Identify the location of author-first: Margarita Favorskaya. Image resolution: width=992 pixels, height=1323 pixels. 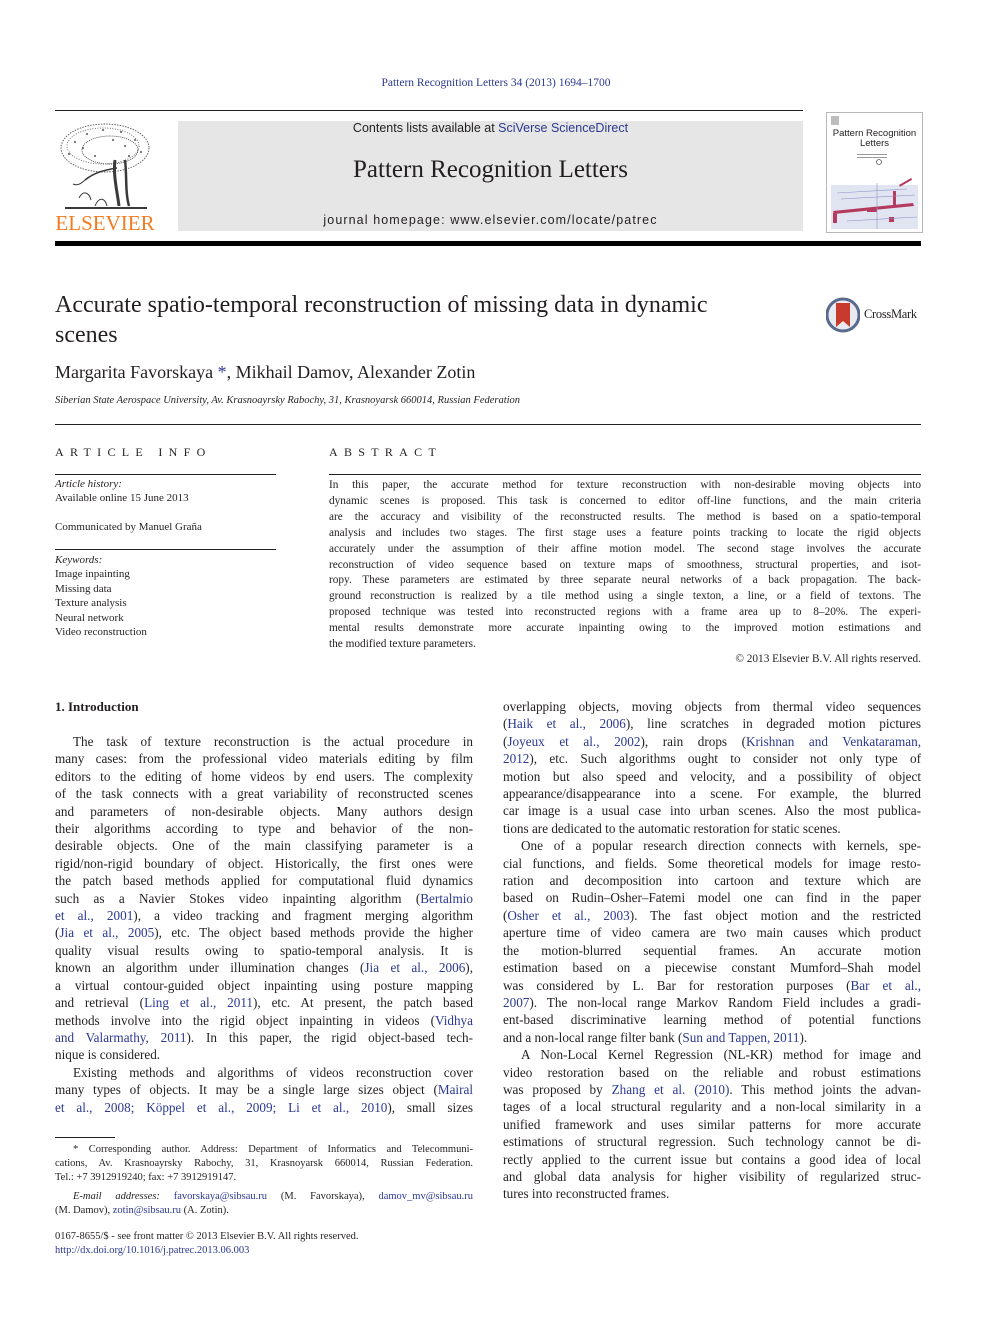
(136, 372).